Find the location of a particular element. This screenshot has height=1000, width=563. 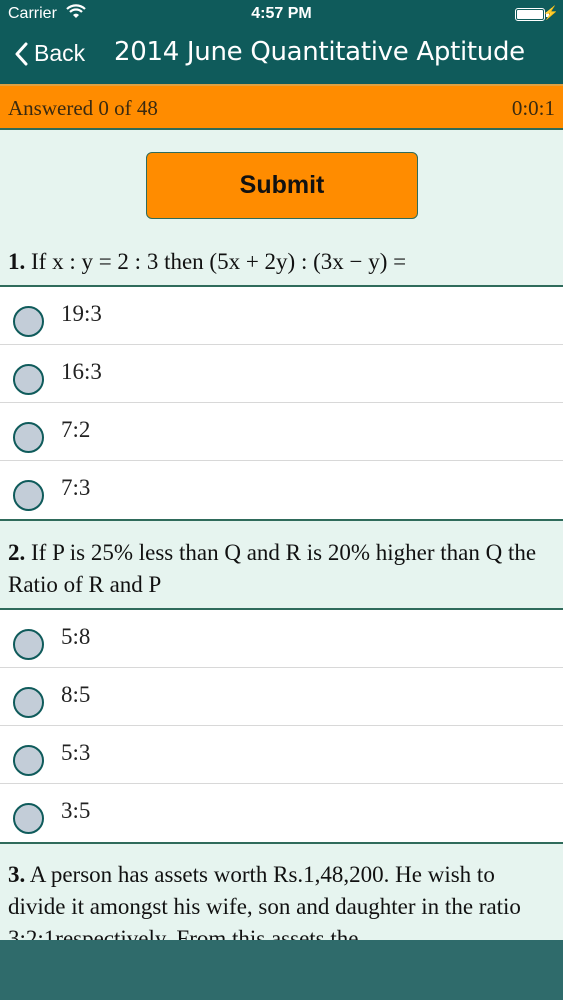

option-label: 16:3 is located at coordinates (81, 371).